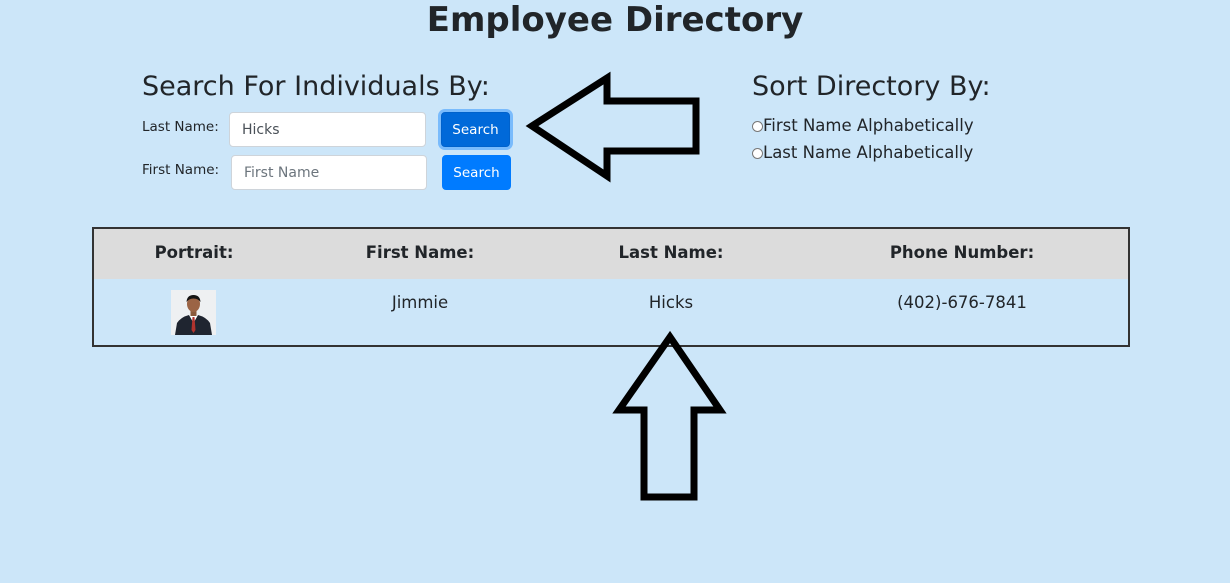 The width and height of the screenshot is (1230, 583). Describe the element at coordinates (420, 252) in the screenshot. I see `header-first-name: First Name:` at that location.